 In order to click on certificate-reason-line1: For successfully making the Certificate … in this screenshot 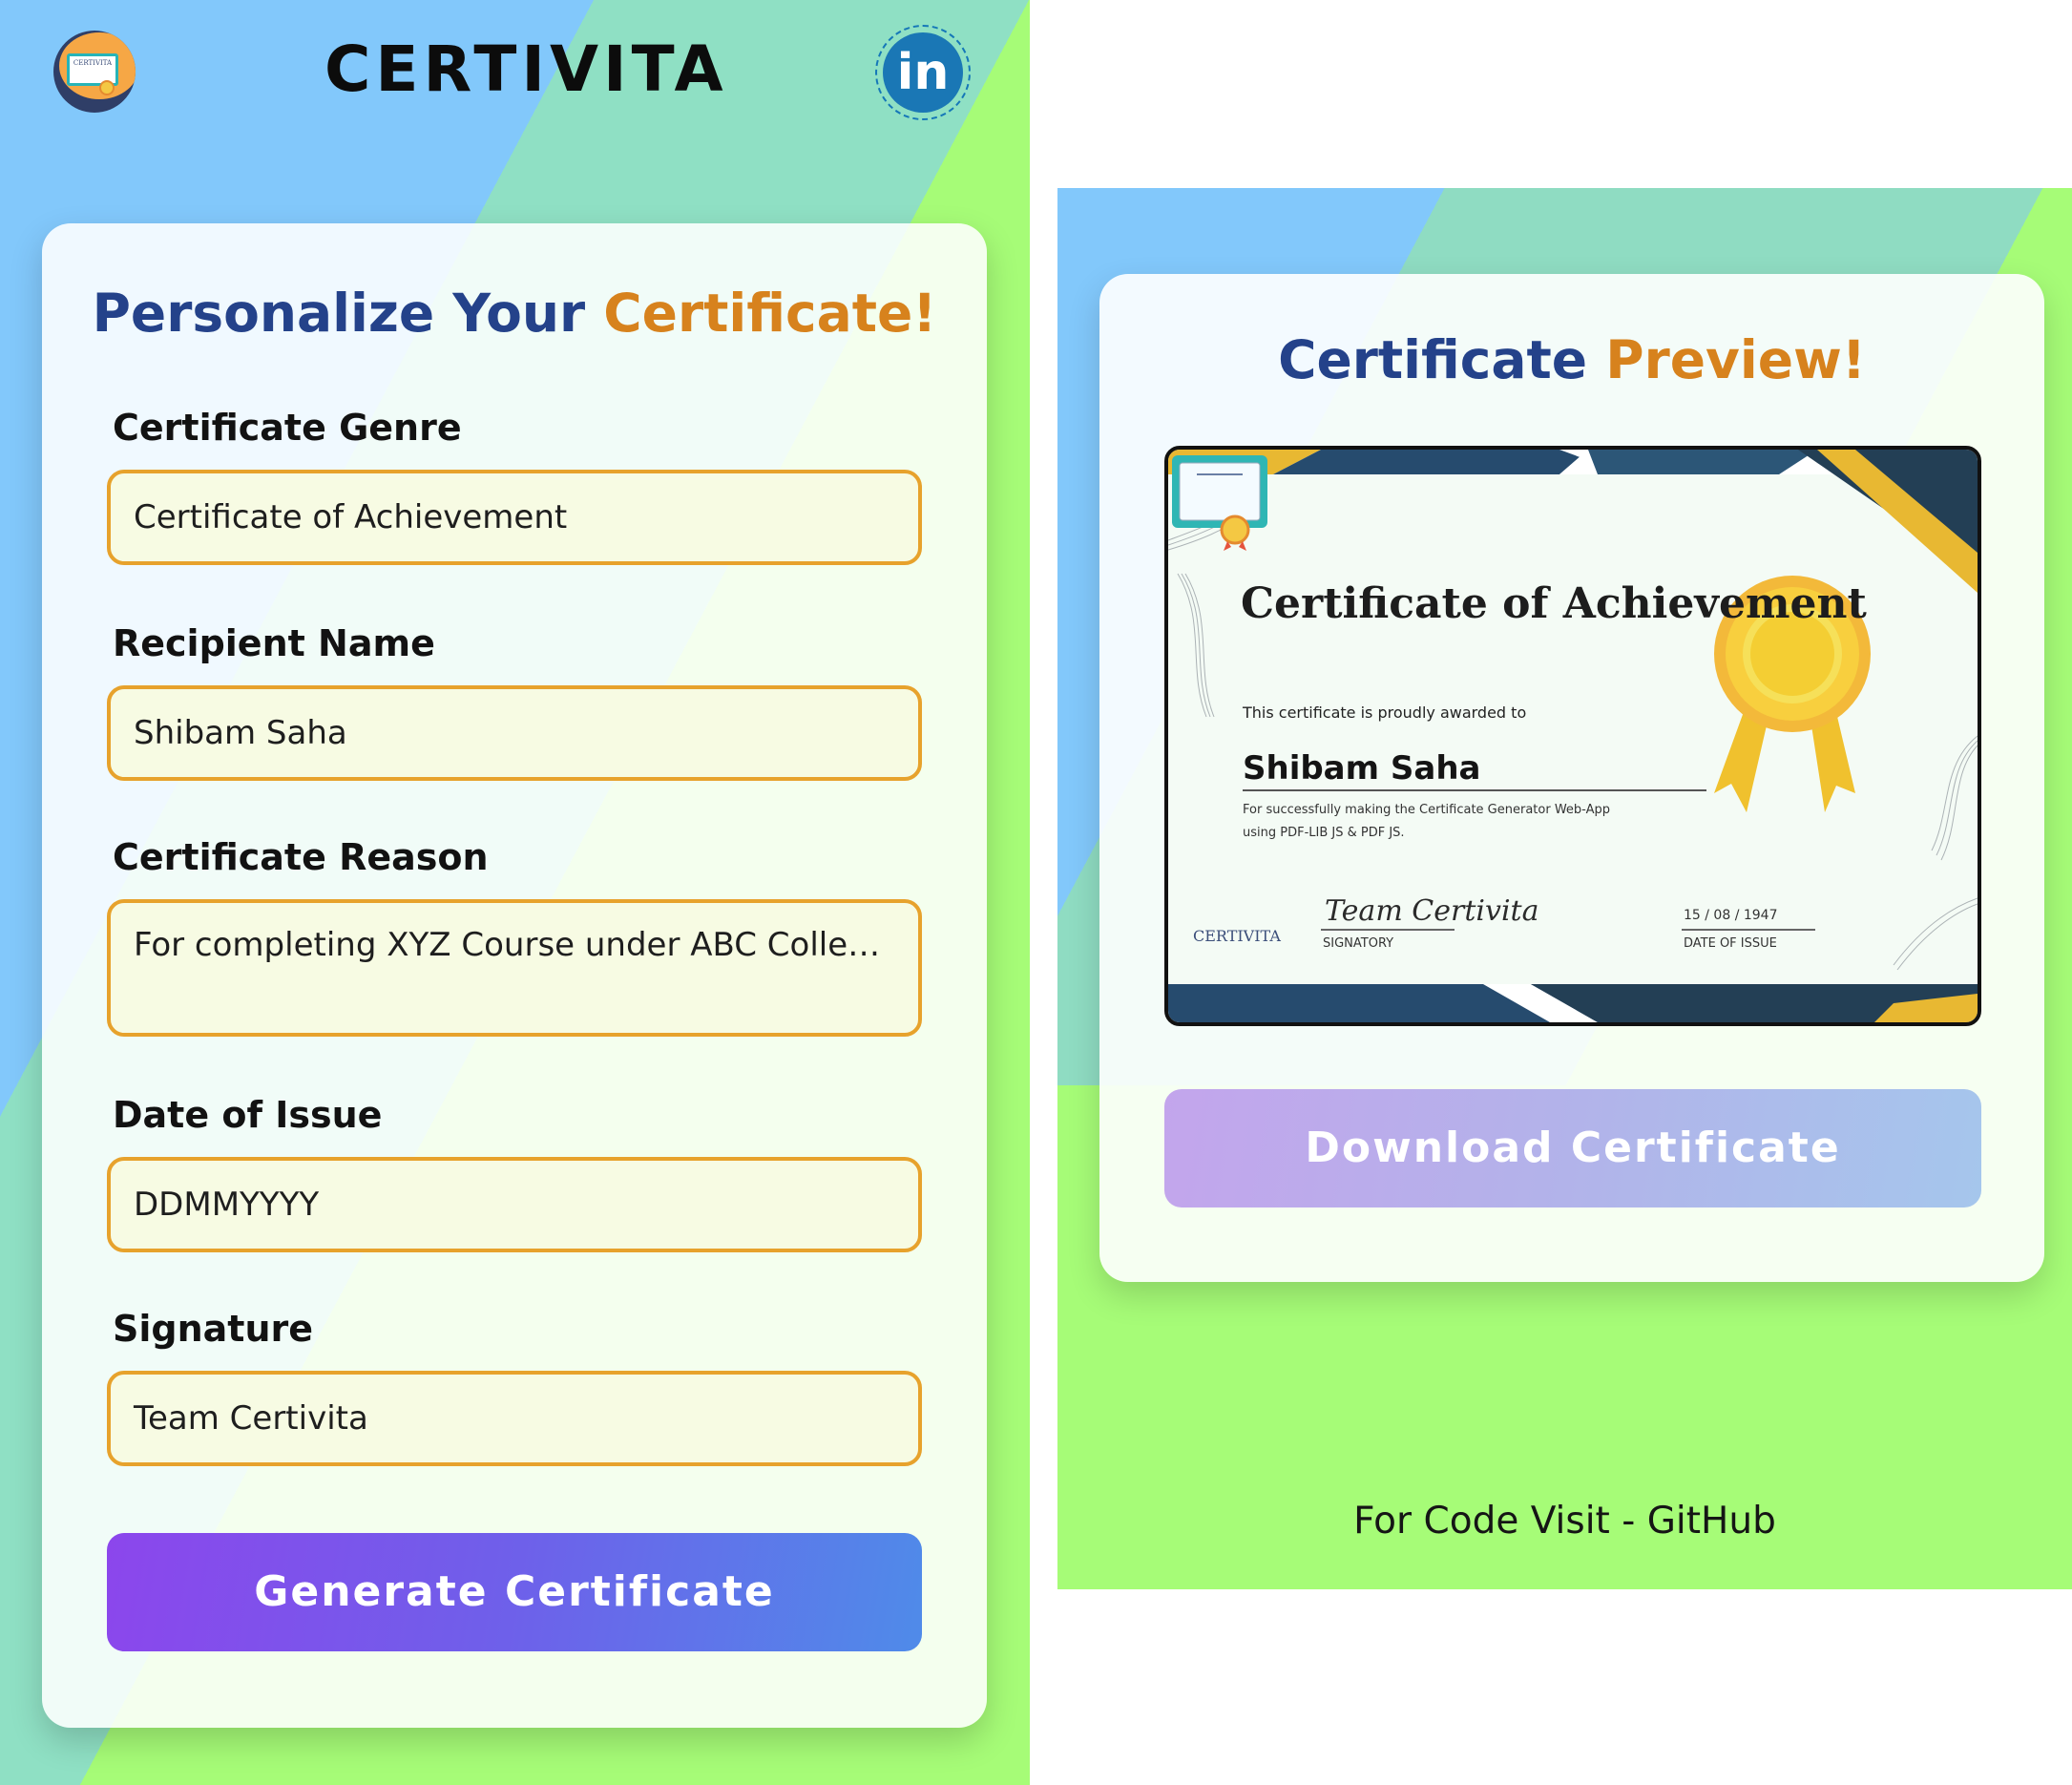, I will do `click(1426, 810)`.